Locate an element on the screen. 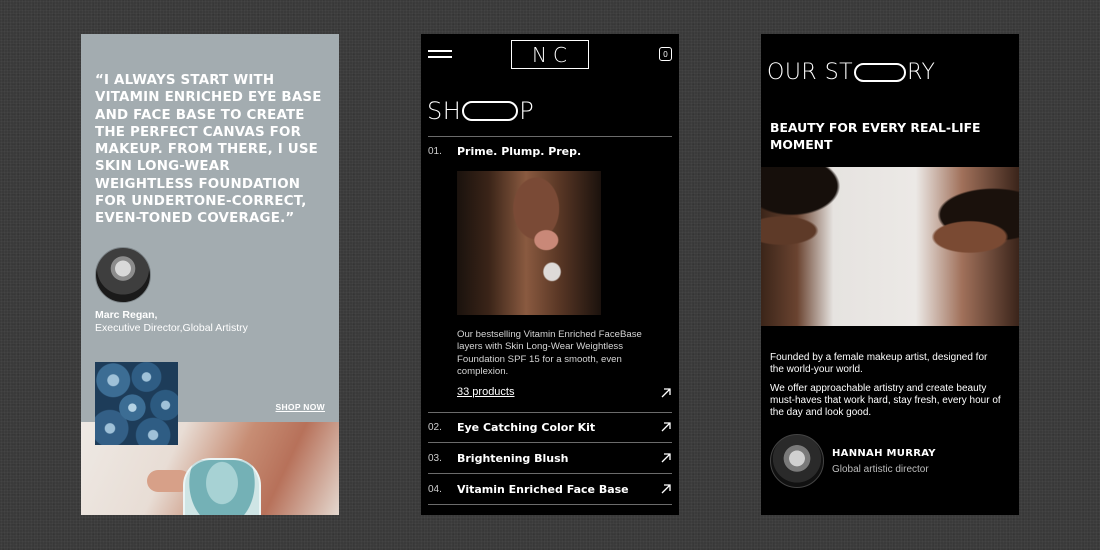 Image resolution: width=1100 pixels, height=550 pixels. jar-shape is located at coordinates (222, 486).